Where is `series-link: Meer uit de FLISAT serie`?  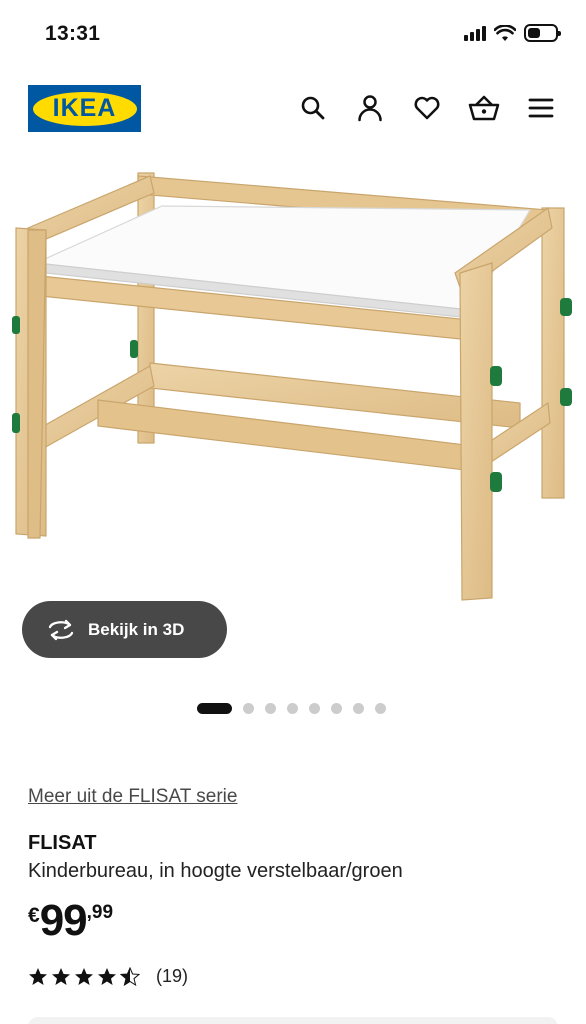
series-link: Meer uit de FLISAT serie is located at coordinates (132, 797).